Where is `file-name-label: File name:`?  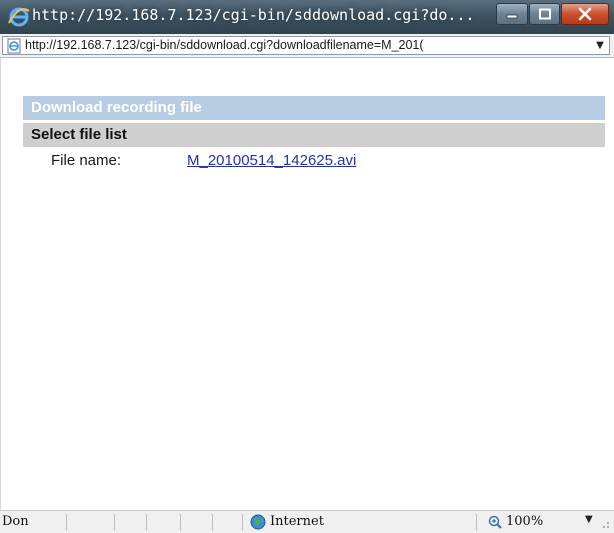 file-name-label: File name: is located at coordinates (86, 160).